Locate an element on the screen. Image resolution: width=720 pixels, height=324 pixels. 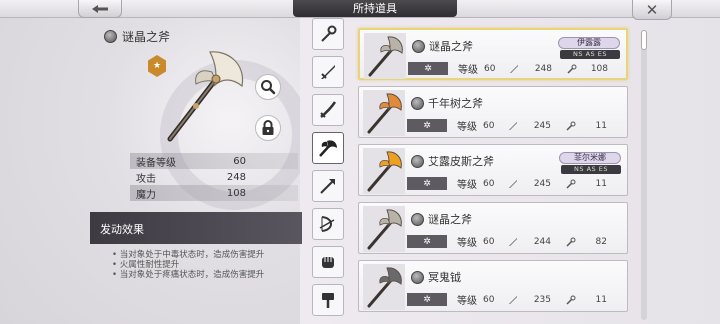
item-name-text: 艾露皮斯之斧 is located at coordinates (461, 161).